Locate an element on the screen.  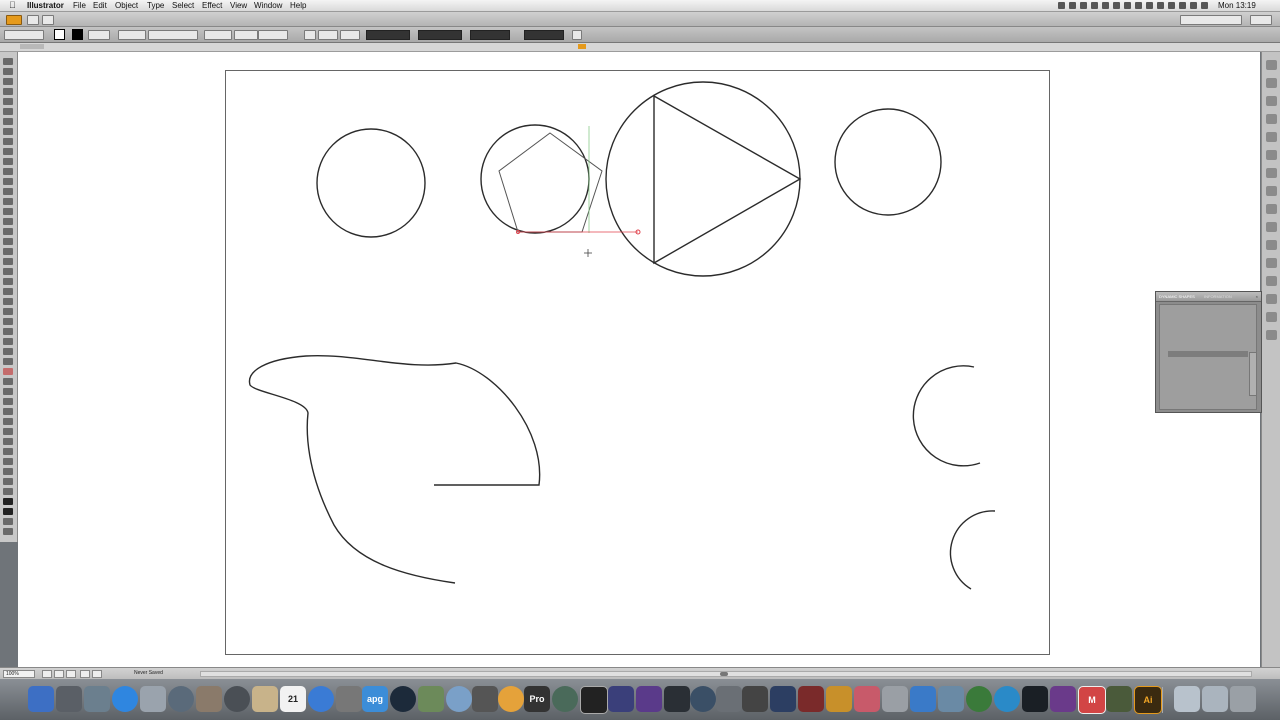
blend-tool-icon is located at coordinates (8, 271).